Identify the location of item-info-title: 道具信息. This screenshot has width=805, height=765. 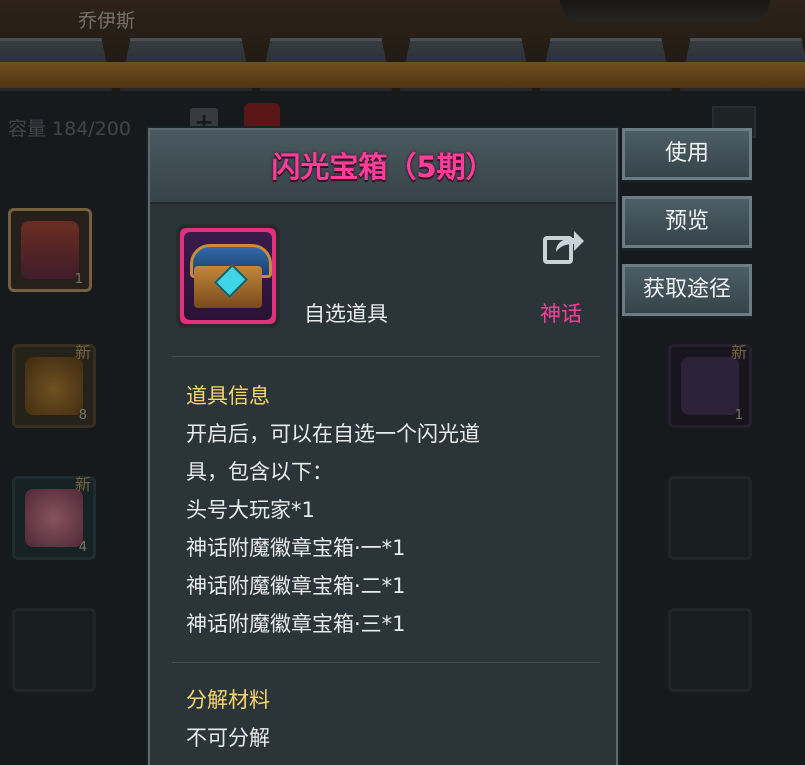
(228, 396).